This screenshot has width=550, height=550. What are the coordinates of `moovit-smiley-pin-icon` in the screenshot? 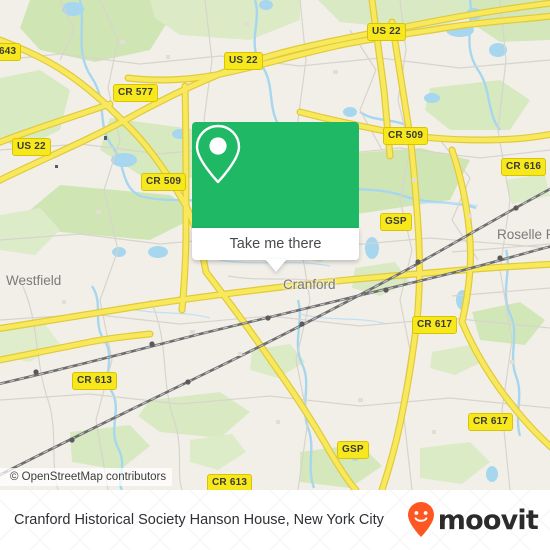 It's located at (420, 519).